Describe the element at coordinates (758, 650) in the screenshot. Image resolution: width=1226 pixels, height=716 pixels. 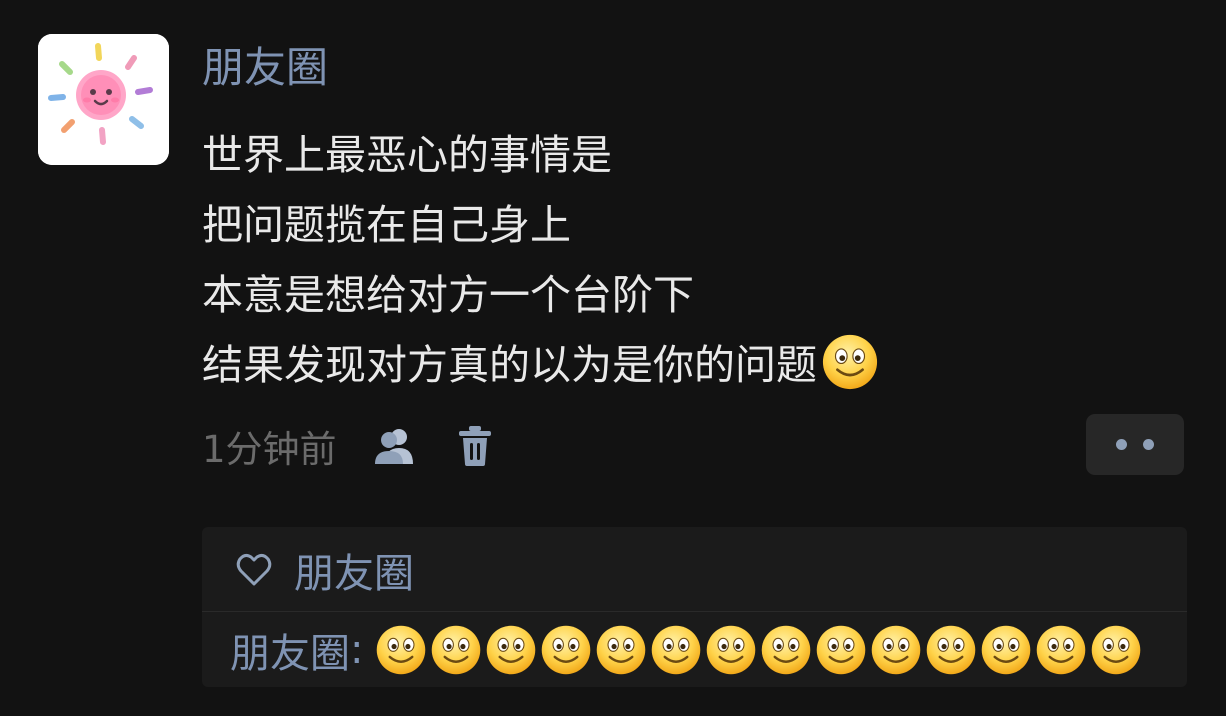
I see `comment-emojis` at that location.